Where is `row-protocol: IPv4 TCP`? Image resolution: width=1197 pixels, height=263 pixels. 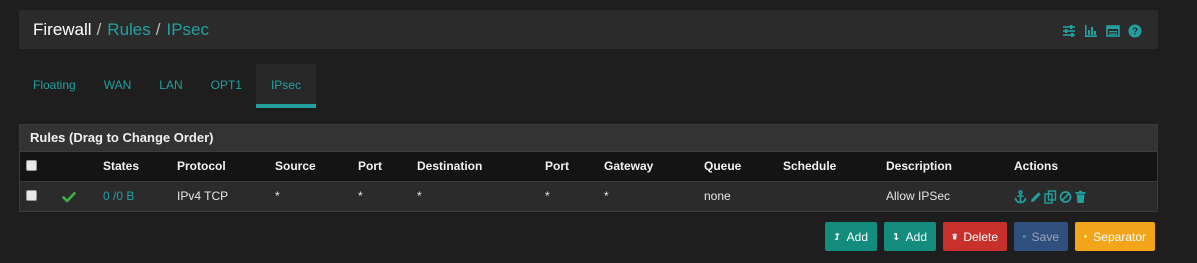
row-protocol: IPv4 TCP is located at coordinates (203, 196).